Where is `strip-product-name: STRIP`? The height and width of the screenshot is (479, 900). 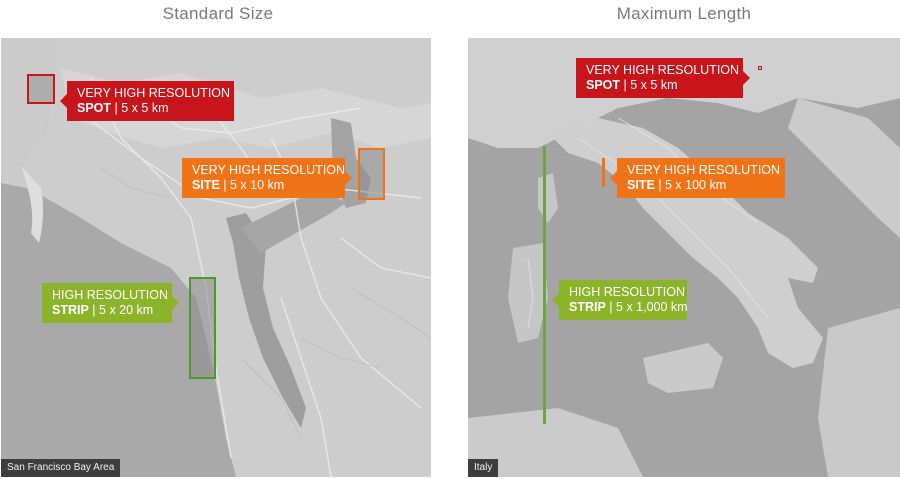 strip-product-name: STRIP is located at coordinates (70, 310).